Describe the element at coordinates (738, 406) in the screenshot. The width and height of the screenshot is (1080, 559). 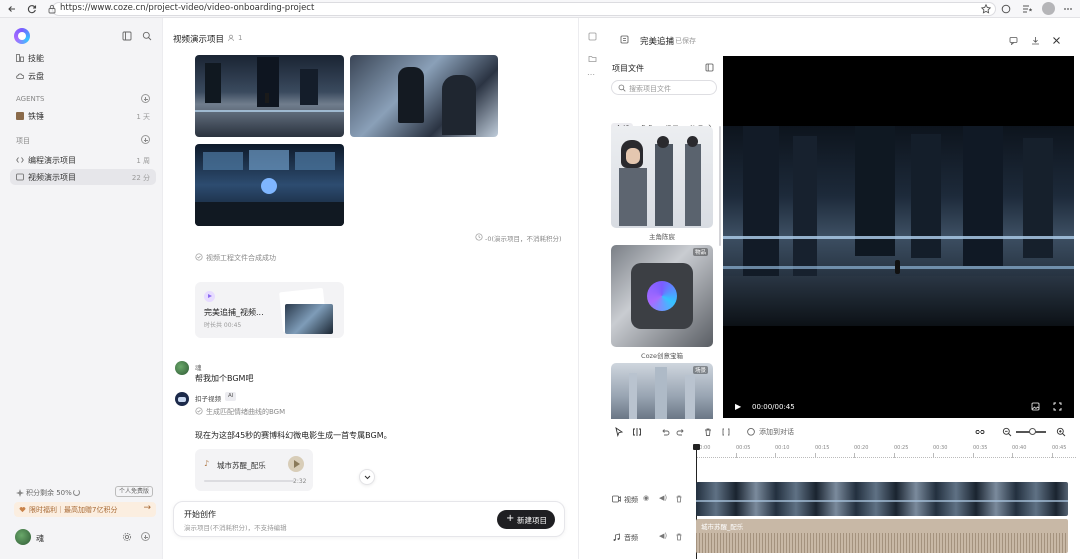
I see `play-icon: ▶` at that location.